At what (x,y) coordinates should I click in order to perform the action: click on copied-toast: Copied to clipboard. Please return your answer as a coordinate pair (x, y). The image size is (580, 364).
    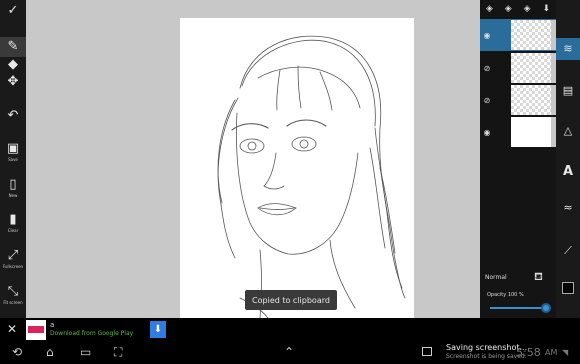
    Looking at the image, I should click on (291, 300).